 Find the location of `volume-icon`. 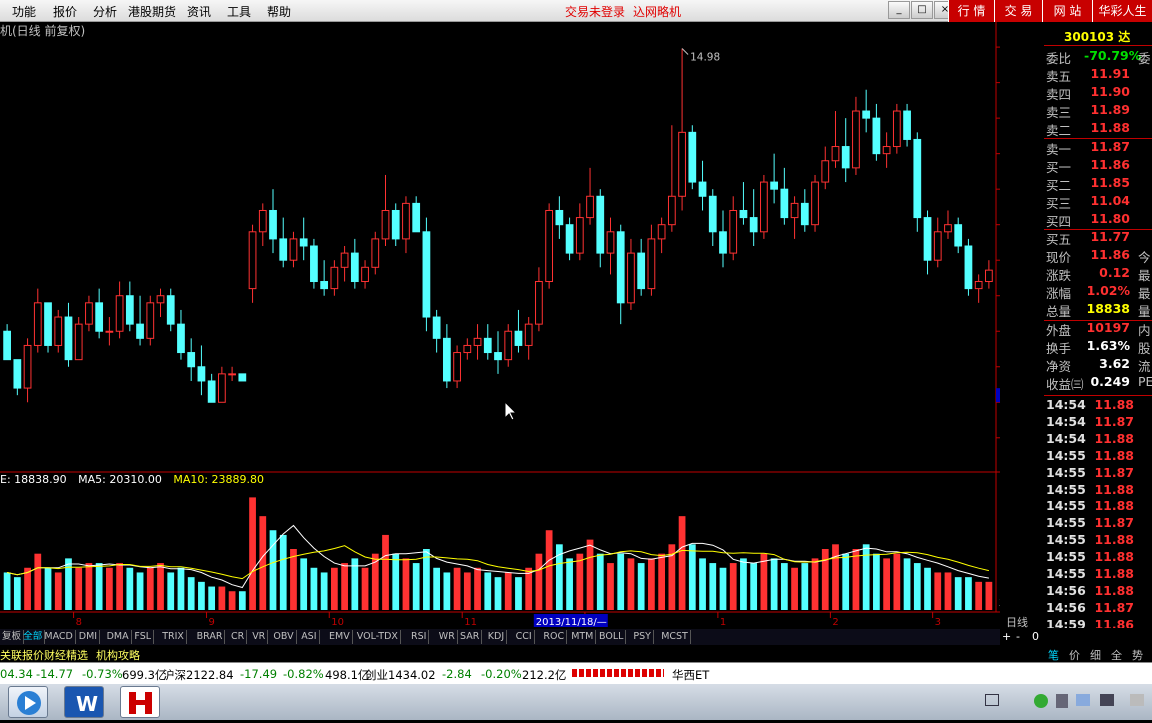

volume-icon is located at coordinates (1107, 700).